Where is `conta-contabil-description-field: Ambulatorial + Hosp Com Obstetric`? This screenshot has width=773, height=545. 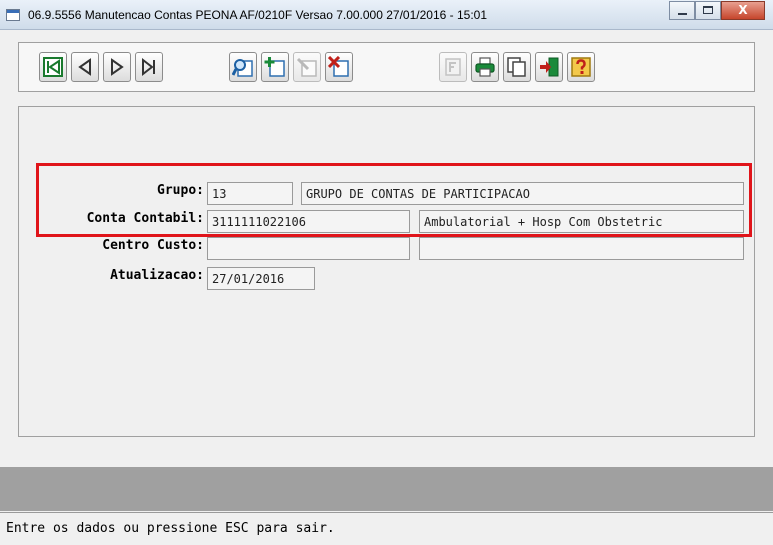
conta-contabil-description-field: Ambulatorial + Hosp Com Obstetric is located at coordinates (581, 221).